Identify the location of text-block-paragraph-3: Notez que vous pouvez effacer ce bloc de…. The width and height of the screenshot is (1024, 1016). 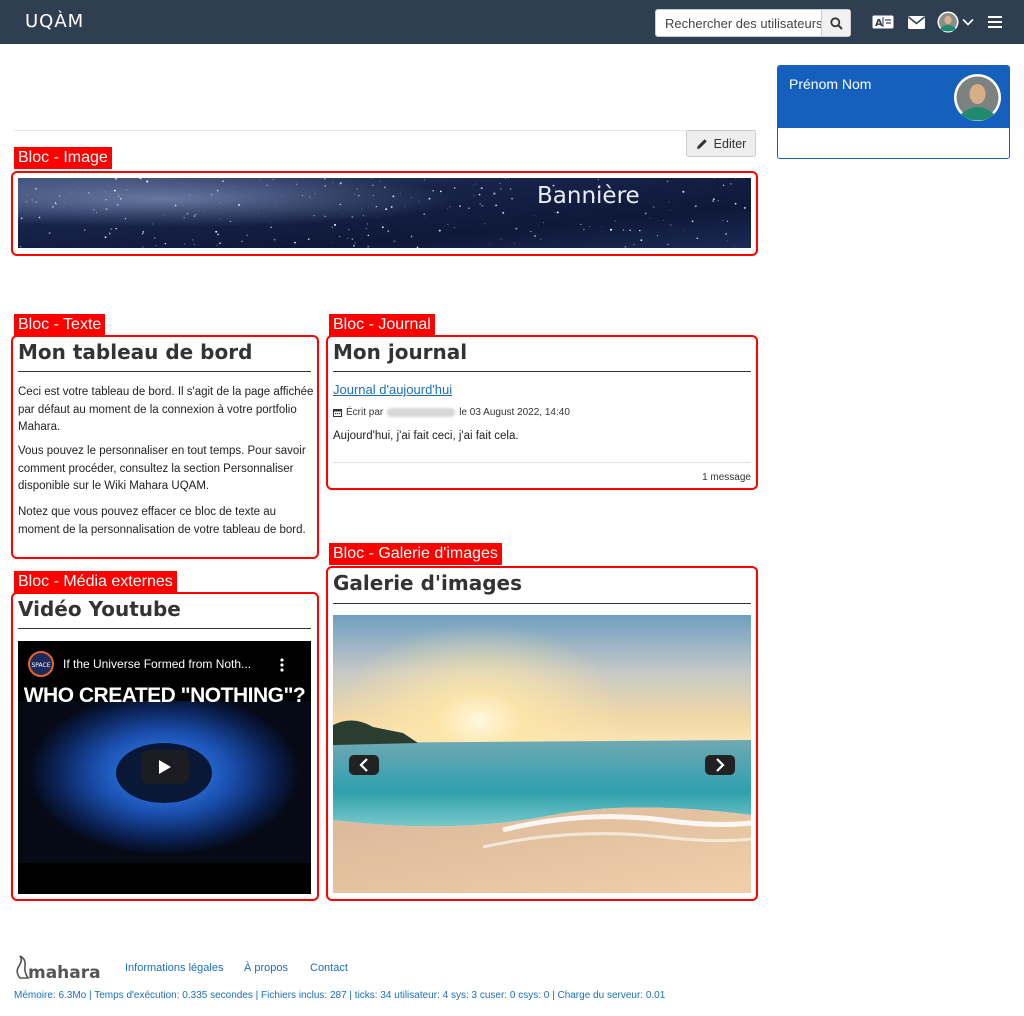
(162, 521).